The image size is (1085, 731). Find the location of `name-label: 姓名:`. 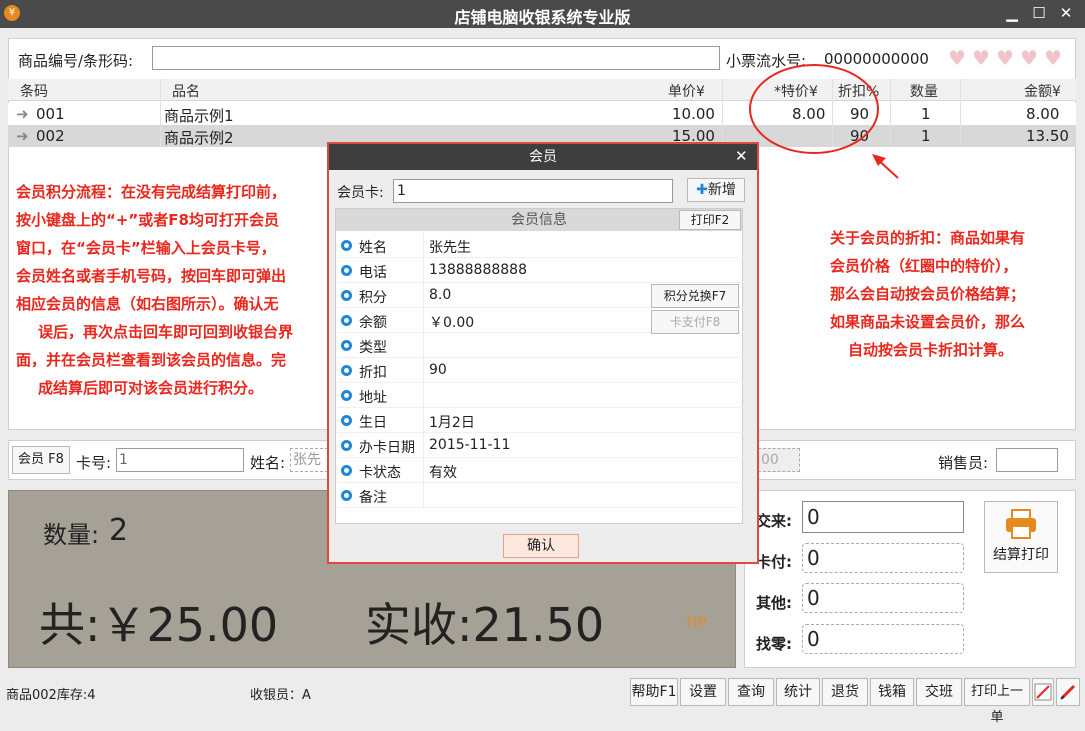

name-label: 姓名: is located at coordinates (268, 463).